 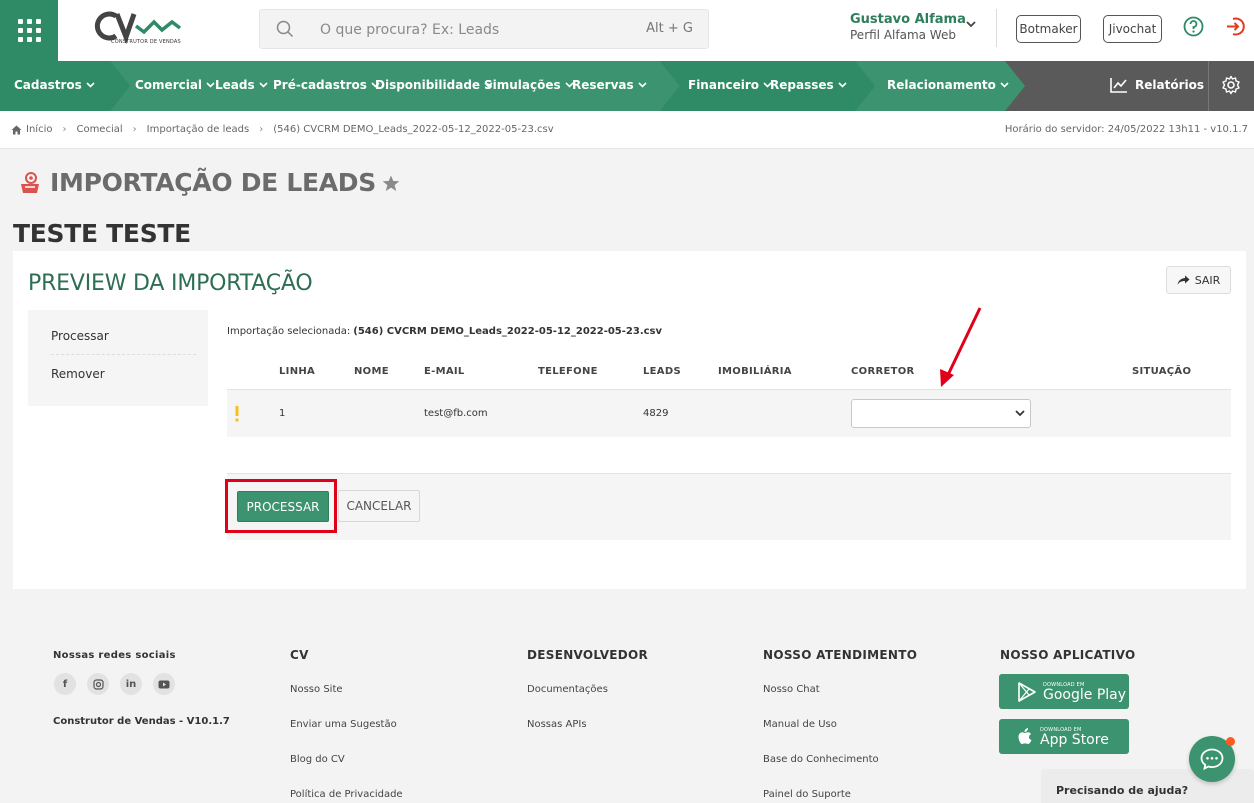 I want to click on footer-support: NOSSO ATENDIMENTO, so click(x=840, y=655).